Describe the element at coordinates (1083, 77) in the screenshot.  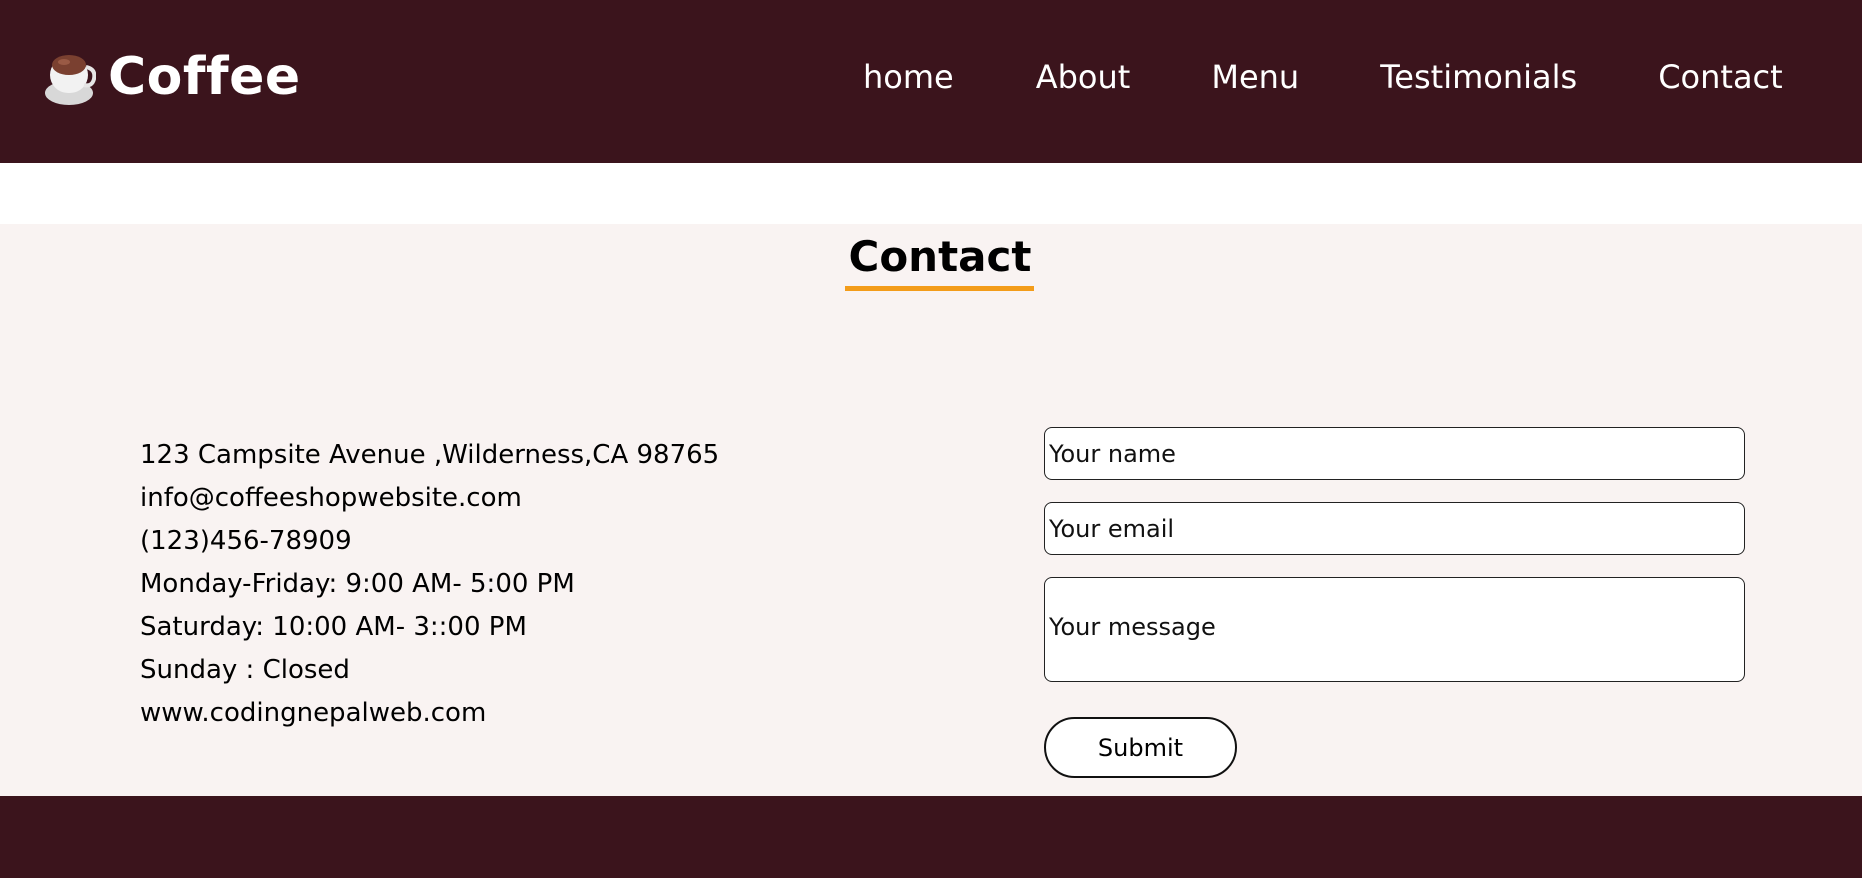
I see `nav-about: About` at that location.